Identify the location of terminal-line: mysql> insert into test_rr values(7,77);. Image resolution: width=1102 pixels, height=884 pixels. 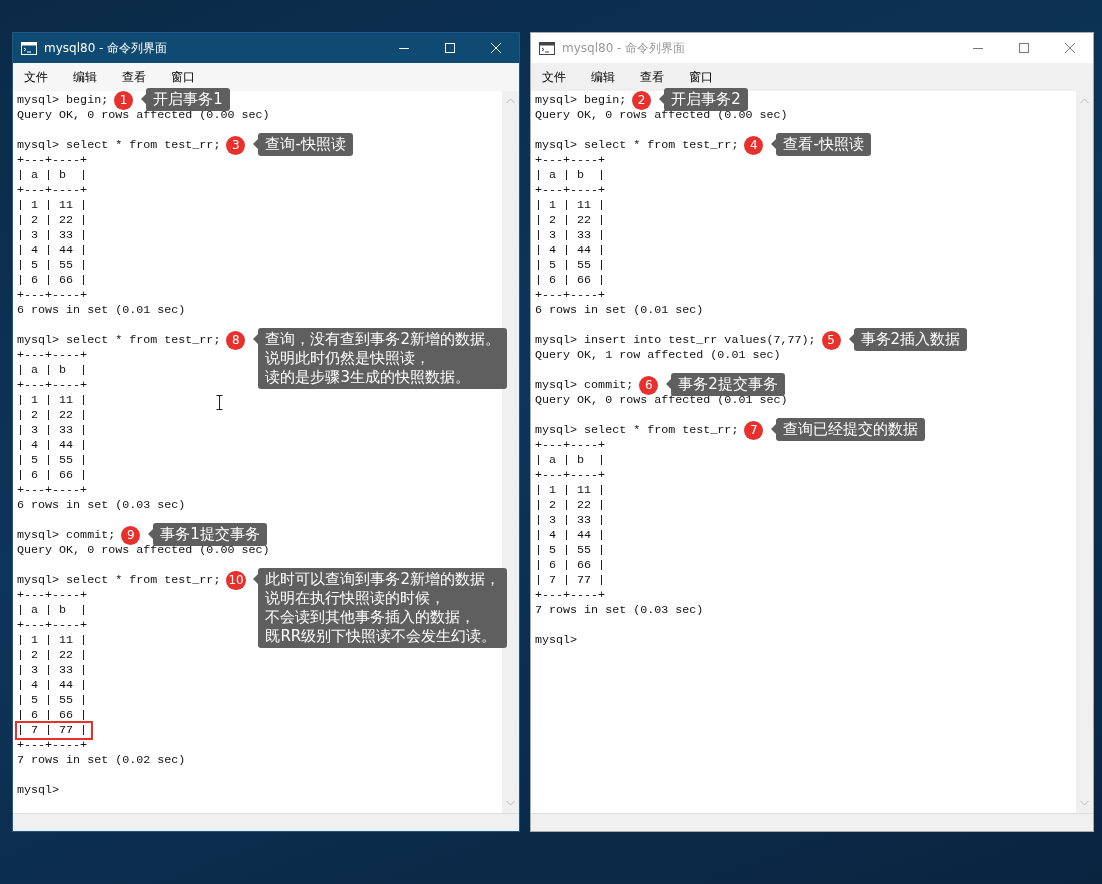
(675, 340).